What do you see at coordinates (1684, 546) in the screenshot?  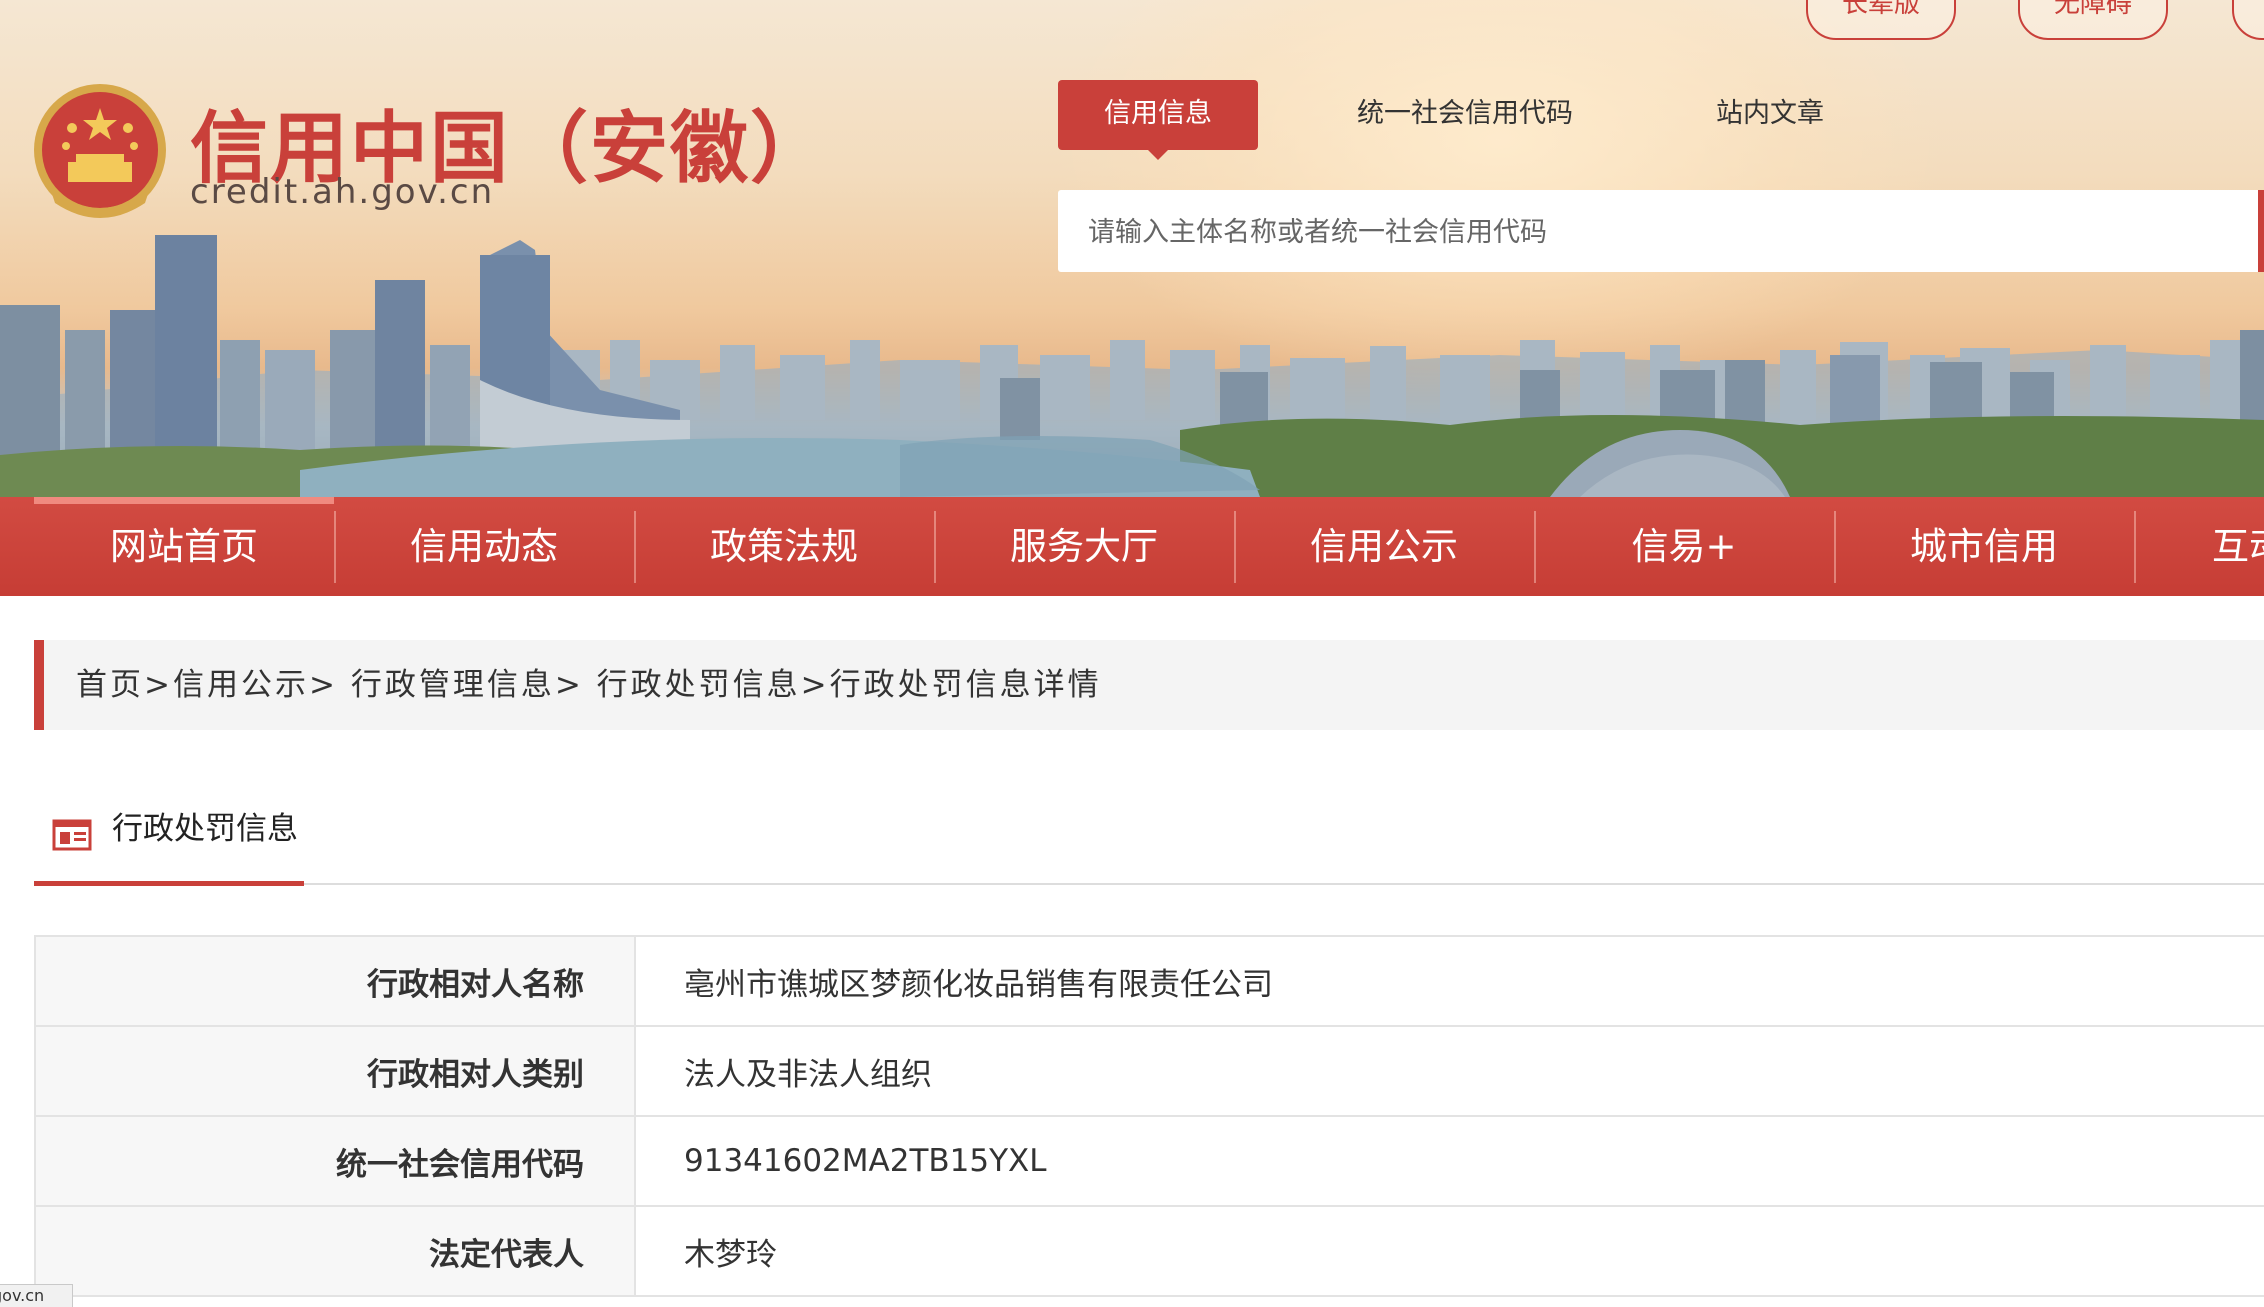 I see `nav-item-xinyi-plus: 信易+` at bounding box center [1684, 546].